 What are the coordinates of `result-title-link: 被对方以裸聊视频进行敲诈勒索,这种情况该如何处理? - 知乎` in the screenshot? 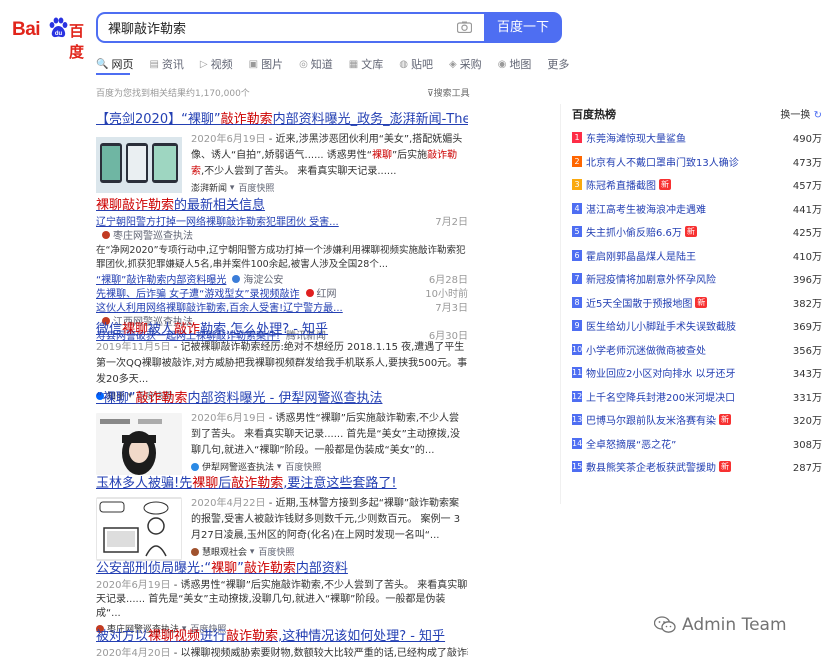 It's located at (282, 634).